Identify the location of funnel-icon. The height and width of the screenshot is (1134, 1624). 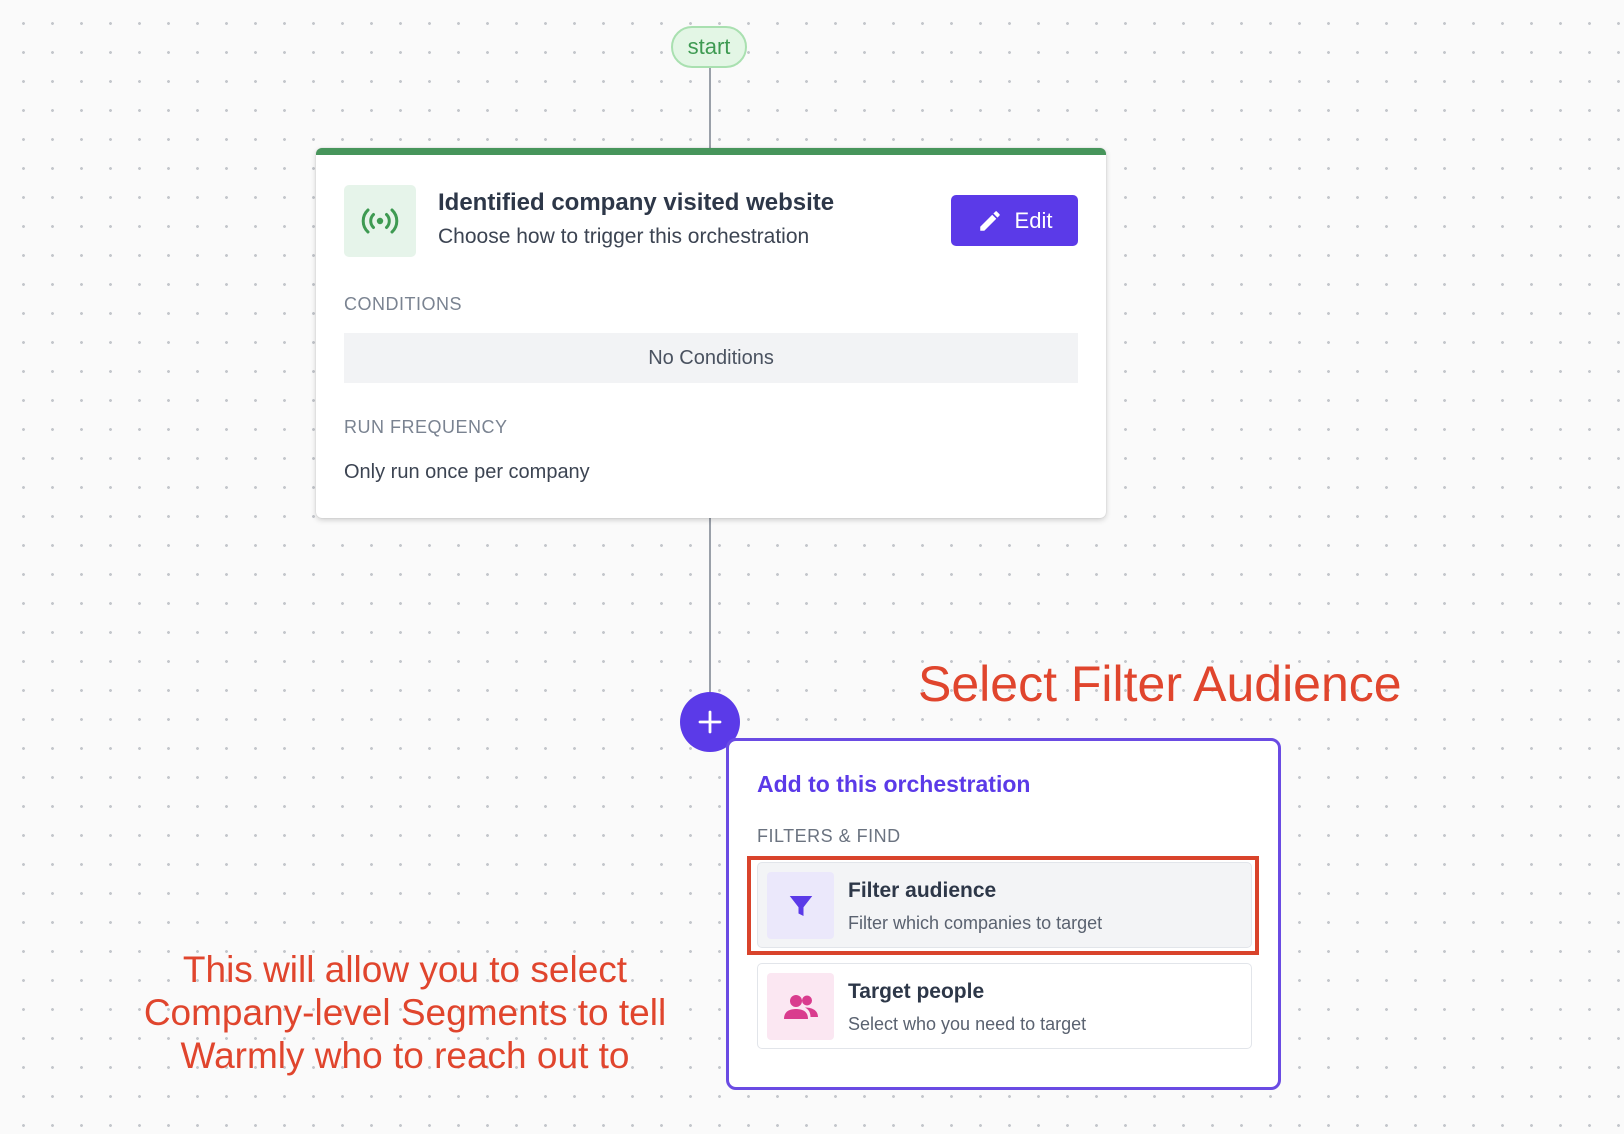
(800, 905).